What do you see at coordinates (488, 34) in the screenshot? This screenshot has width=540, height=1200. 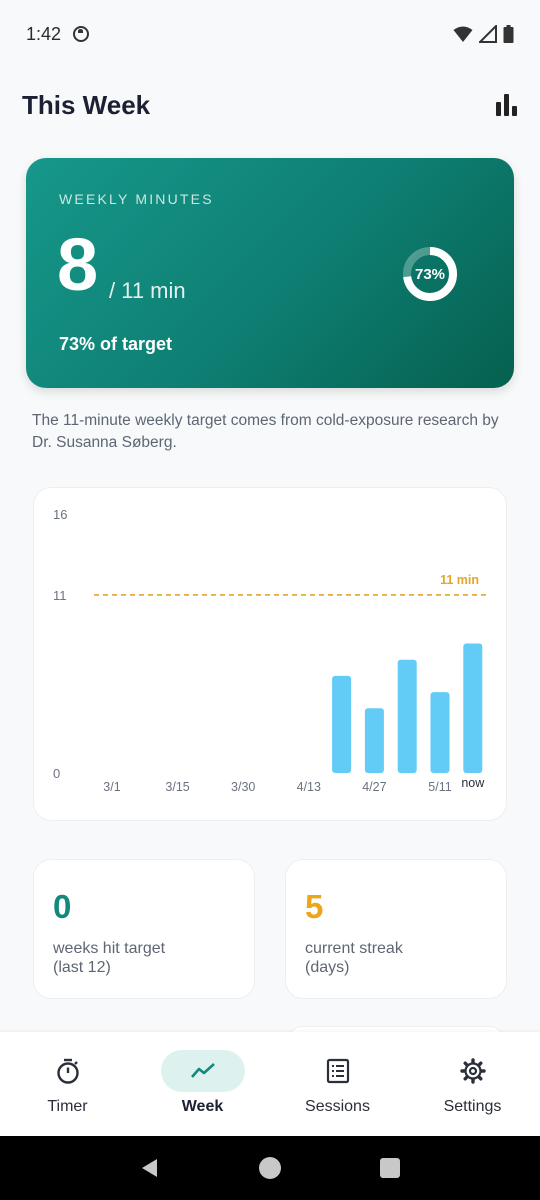 I see `cell-signal-icon` at bounding box center [488, 34].